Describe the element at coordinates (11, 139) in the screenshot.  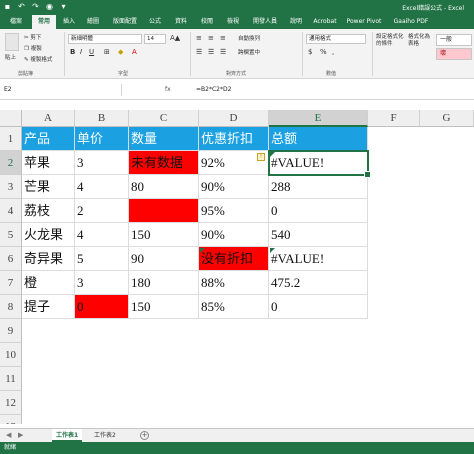
I see `row-header: 1` at that location.